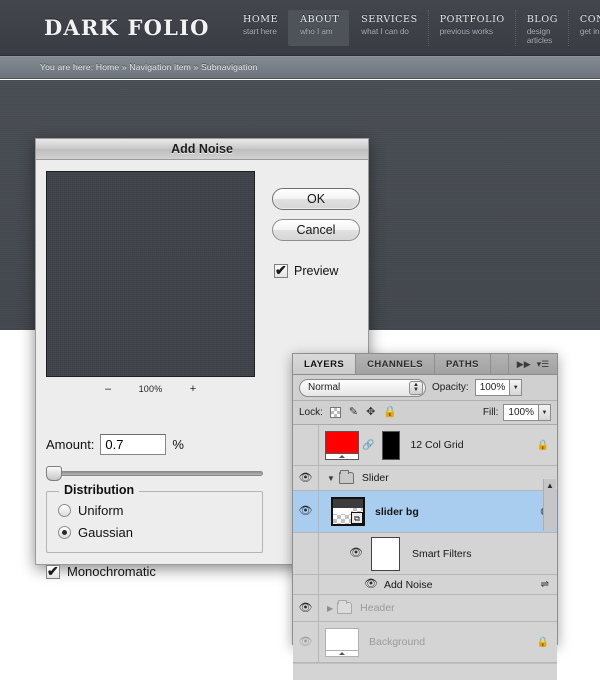 The image size is (600, 686). What do you see at coordinates (416, 387) in the screenshot?
I see `blend-mode-stepper-icon: ▲ ▼` at bounding box center [416, 387].